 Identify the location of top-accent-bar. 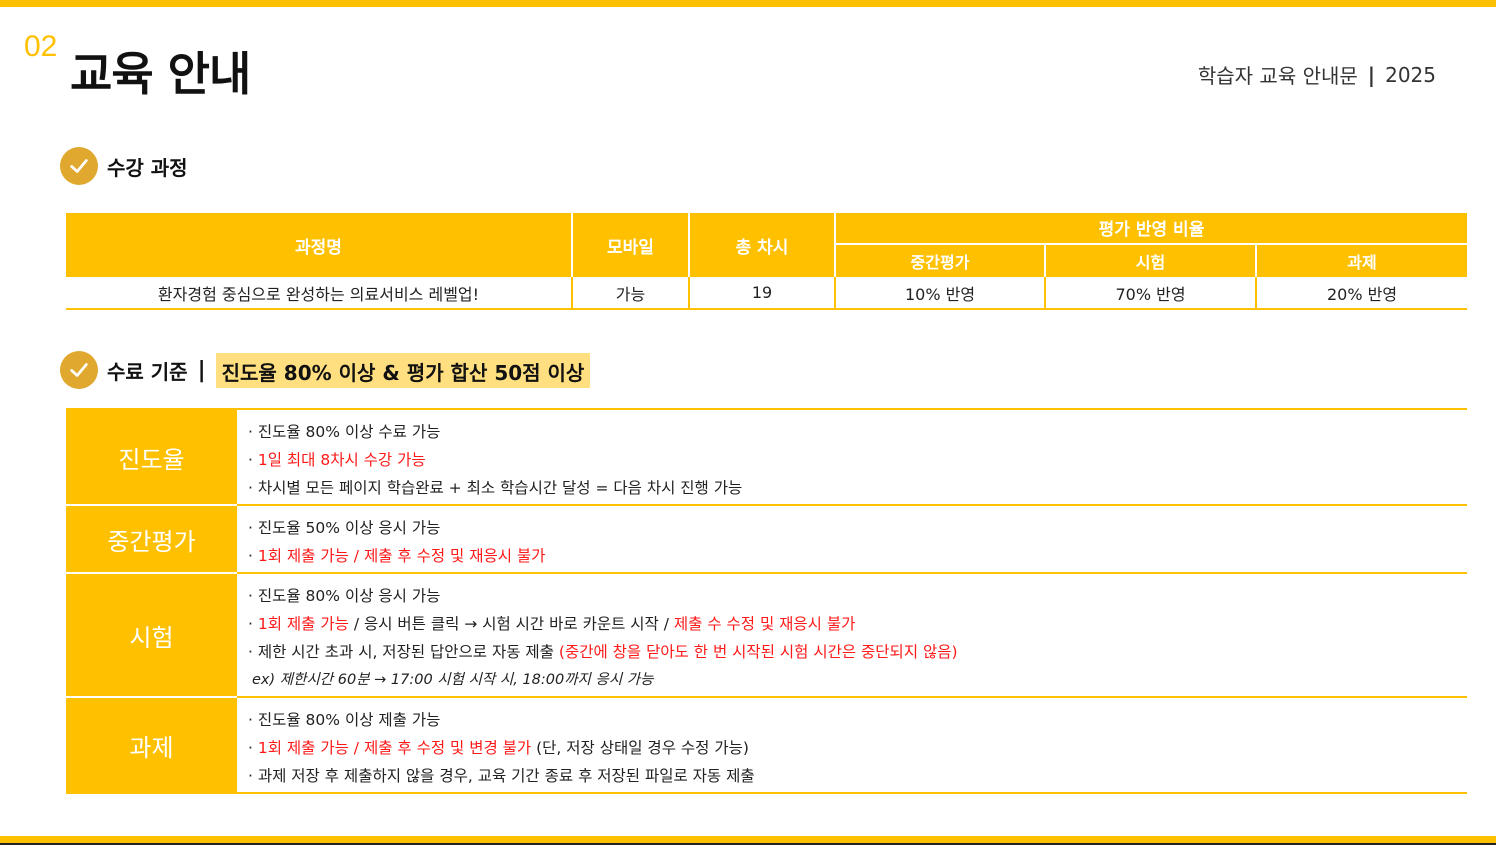
(748, 3).